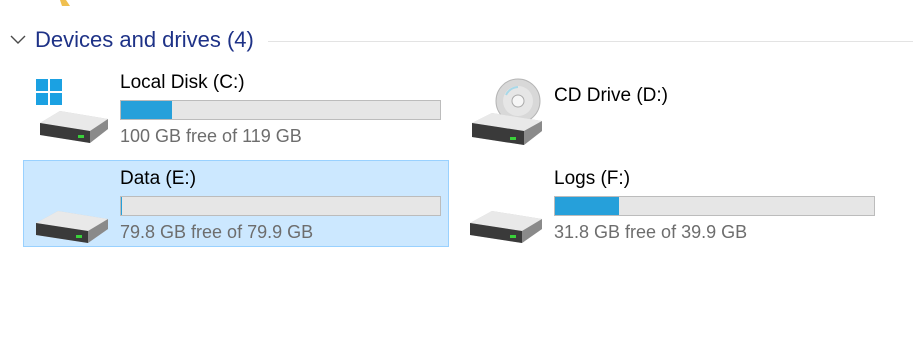 Image resolution: width=920 pixels, height=355 pixels. What do you see at coordinates (590, 41) in the screenshot?
I see `group-divider` at bounding box center [590, 41].